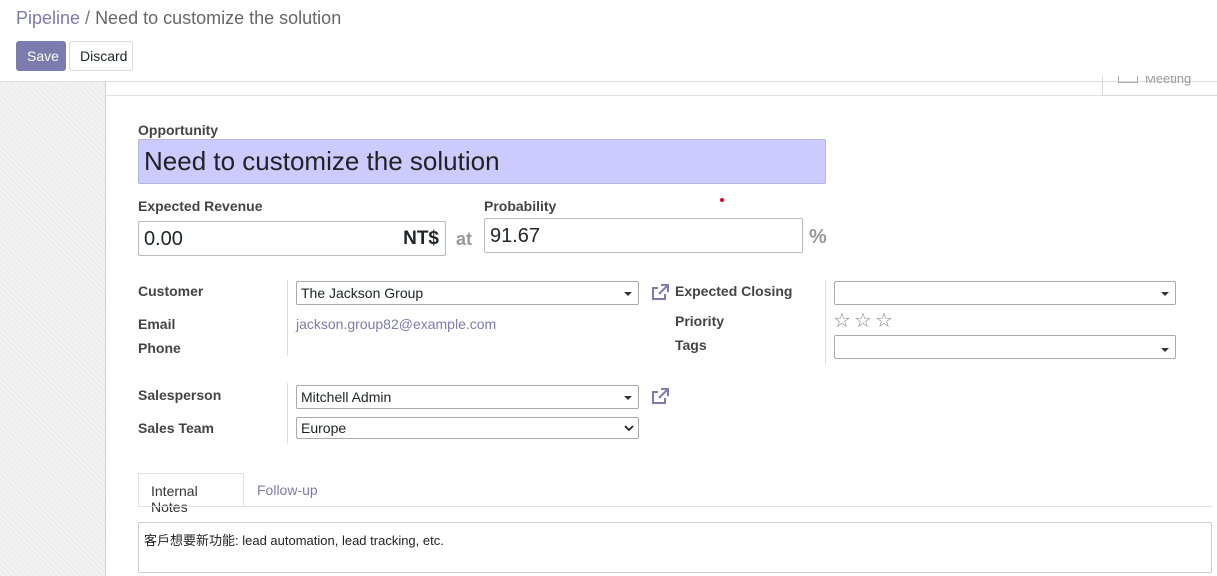  What do you see at coordinates (604, 95) in the screenshot?
I see `sheet-divider` at bounding box center [604, 95].